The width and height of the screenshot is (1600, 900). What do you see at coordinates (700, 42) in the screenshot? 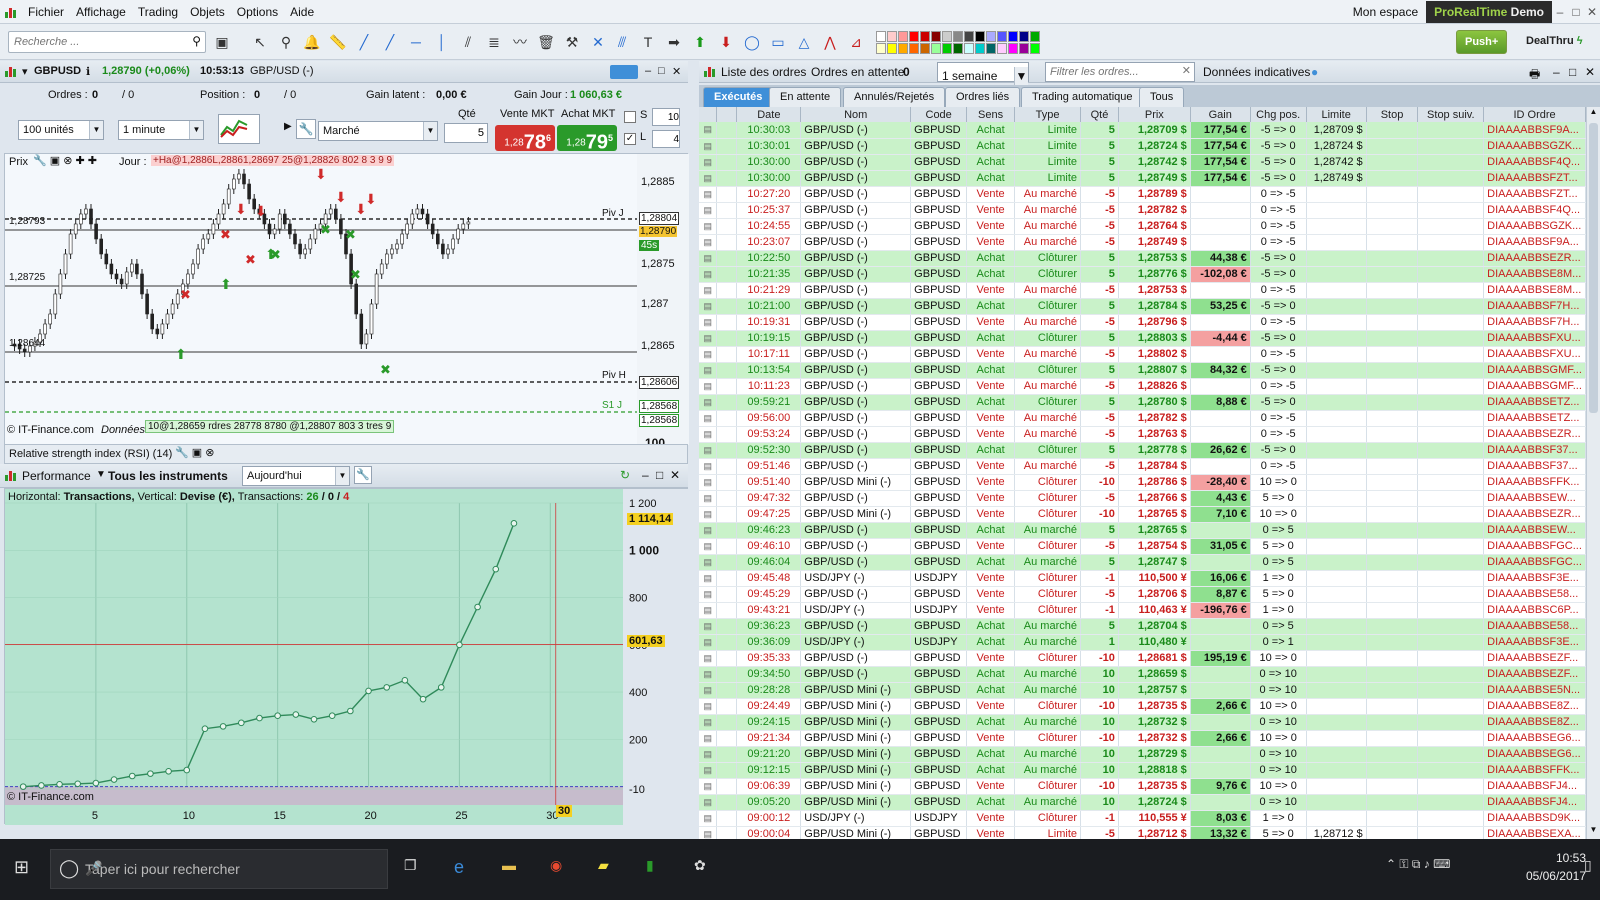
I see `buy-arrow-icon: ⬆` at bounding box center [700, 42].